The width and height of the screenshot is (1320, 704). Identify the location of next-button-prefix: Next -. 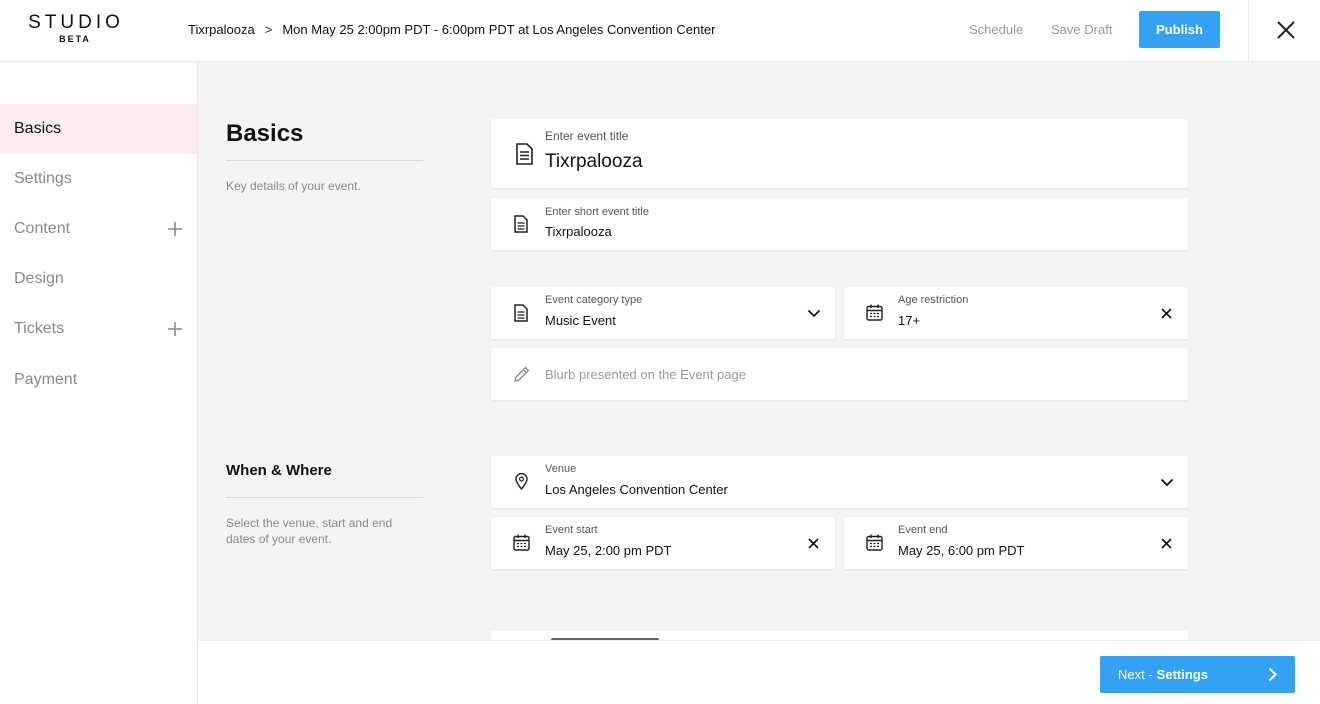
(1135, 674).